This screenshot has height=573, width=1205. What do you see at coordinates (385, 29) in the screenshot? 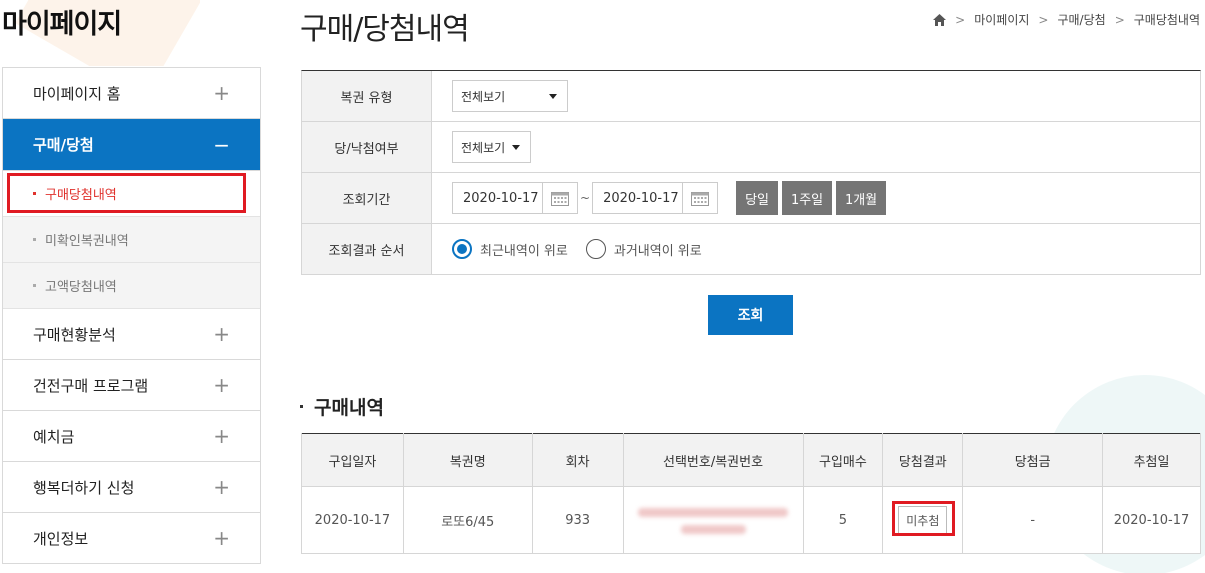
I see `page-title: 구매/당첨내역` at bounding box center [385, 29].